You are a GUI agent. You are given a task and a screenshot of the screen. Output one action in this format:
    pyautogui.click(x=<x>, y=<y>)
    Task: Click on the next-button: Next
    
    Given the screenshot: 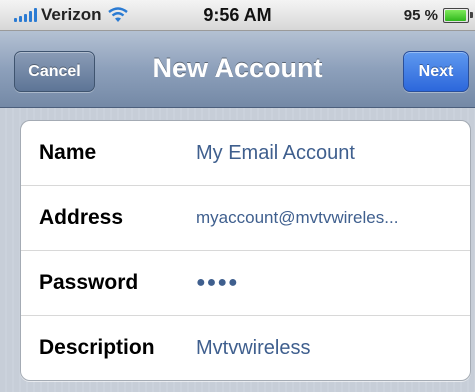 What is the action you would take?
    pyautogui.click(x=436, y=71)
    